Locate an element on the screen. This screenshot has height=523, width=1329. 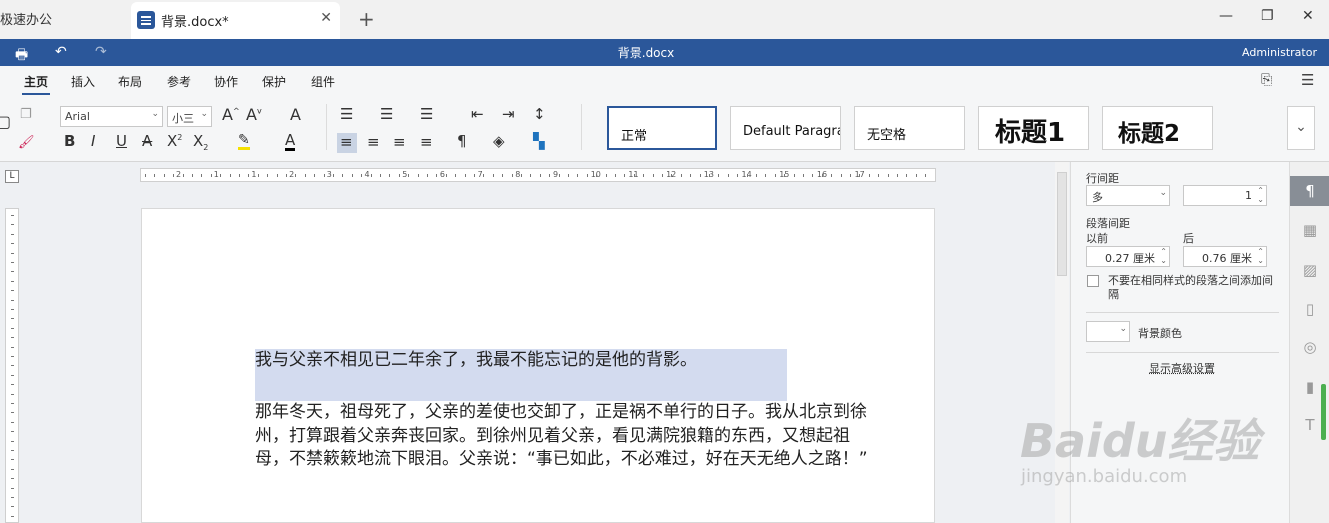
no-space-same-style-checkbox is located at coordinates (1093, 281).